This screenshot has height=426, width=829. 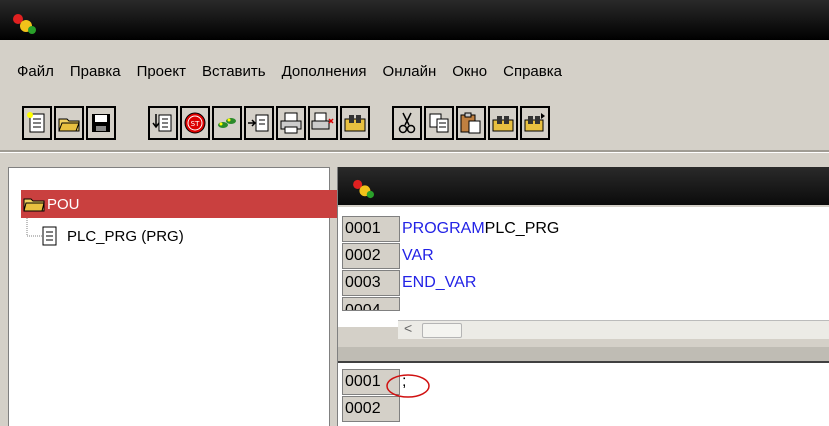 I want to click on new-button, so click(x=37, y=123).